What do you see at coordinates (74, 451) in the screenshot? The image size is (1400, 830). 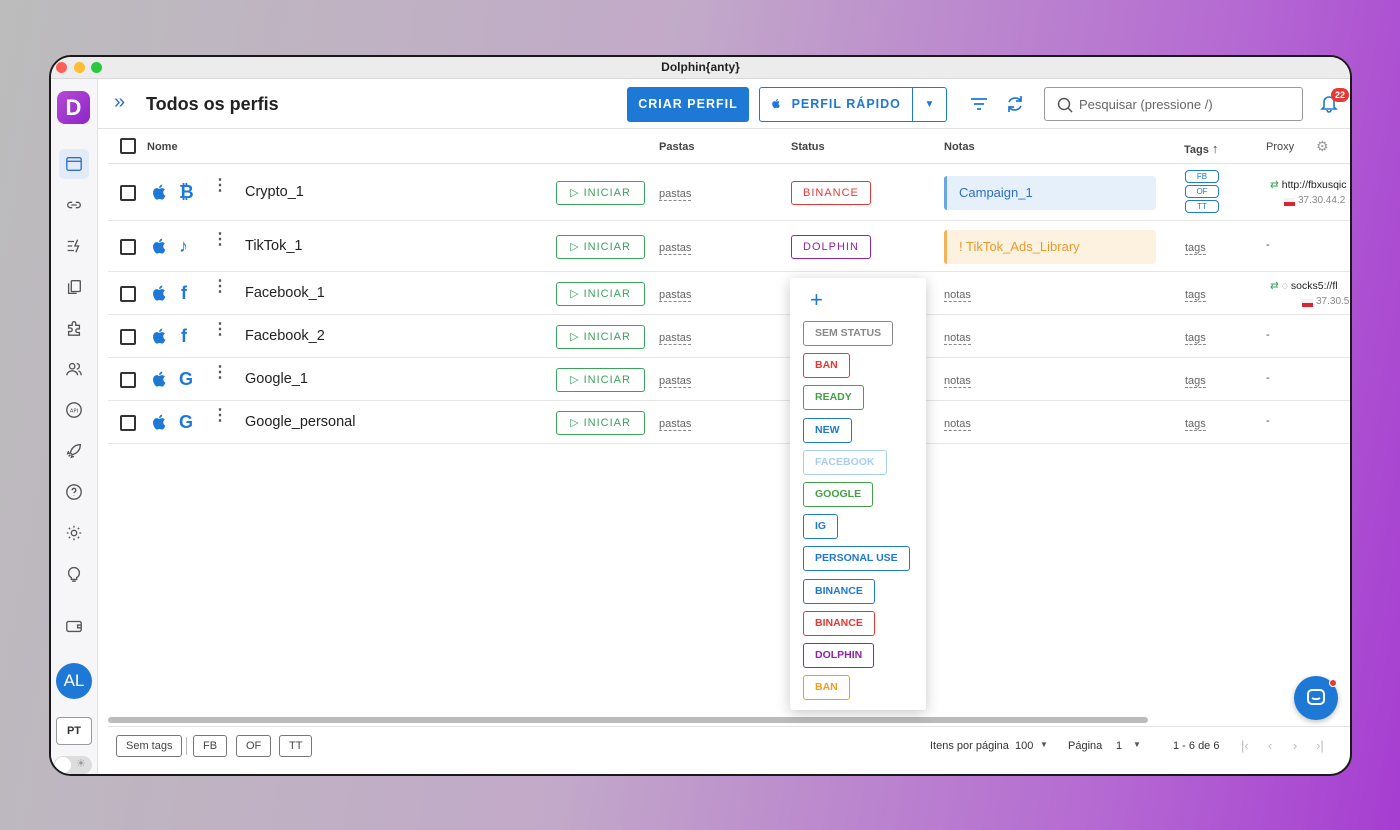 I see `rocket-icon` at bounding box center [74, 451].